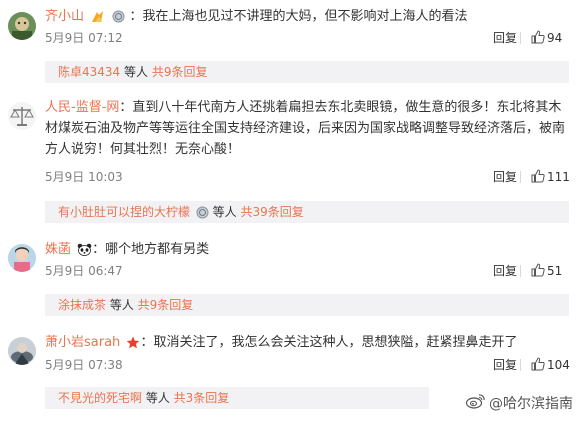 The image size is (579, 421). Describe the element at coordinates (84, 365) in the screenshot. I see `comment-time: 5月9日 07:38` at that location.